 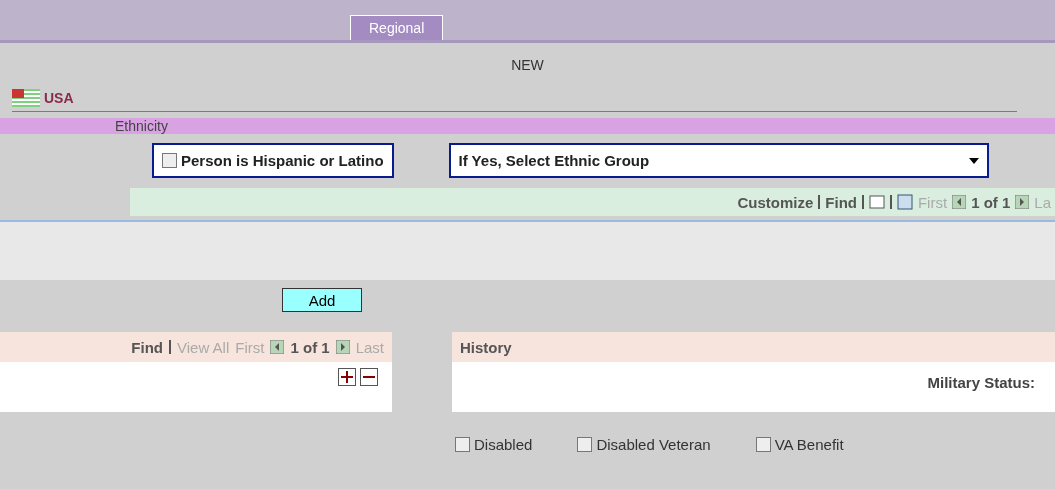 I want to click on caret-icon, so click(x=973, y=160).